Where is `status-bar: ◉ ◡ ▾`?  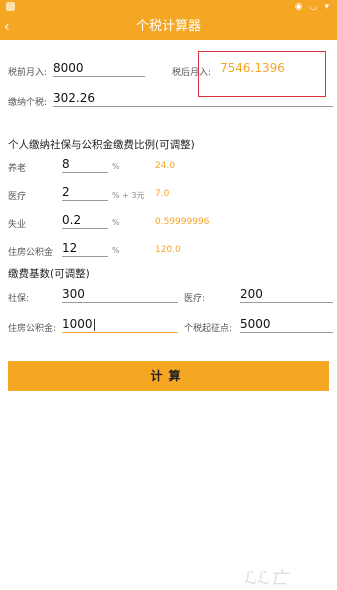 status-bar: ◉ ◡ ▾ is located at coordinates (168, 7).